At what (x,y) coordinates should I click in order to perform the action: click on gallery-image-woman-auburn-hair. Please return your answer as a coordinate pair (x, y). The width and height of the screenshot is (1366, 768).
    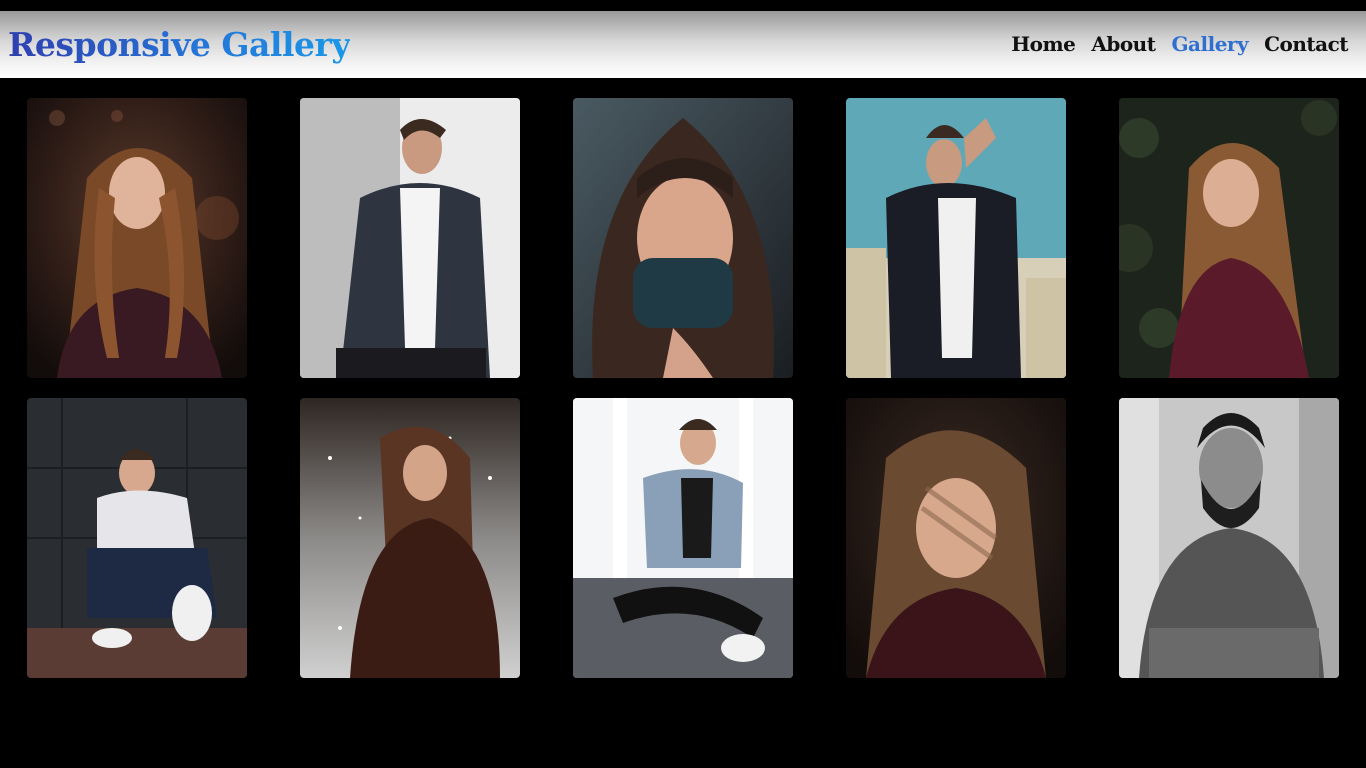
    Looking at the image, I should click on (137, 238).